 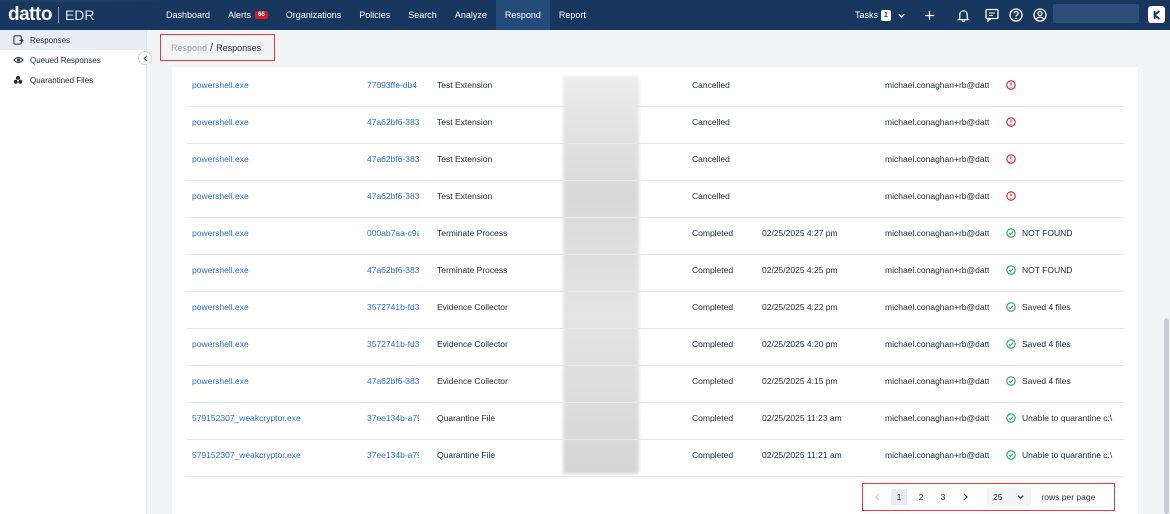 I want to click on collapse-sidebar-button, so click(x=145, y=58).